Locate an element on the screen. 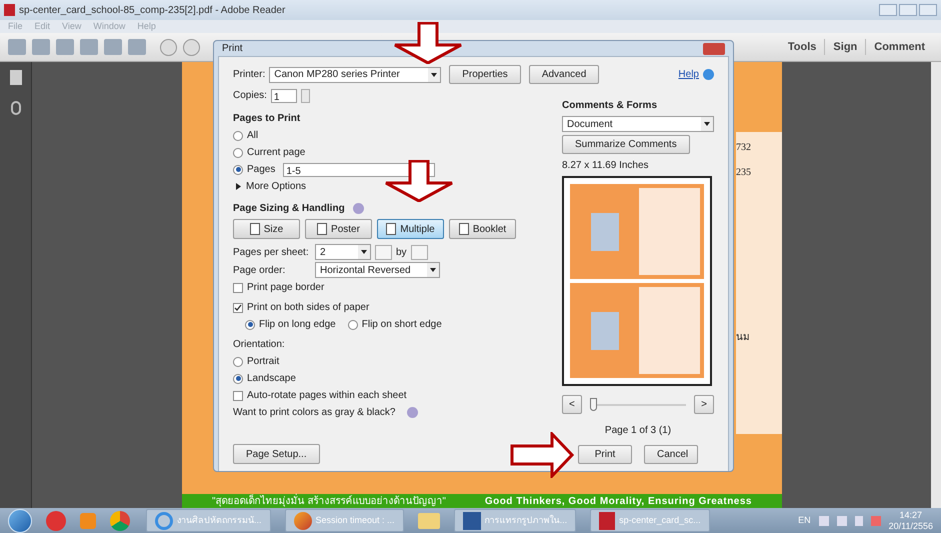 The image size is (941, 533). pages-icon is located at coordinates (16, 77).